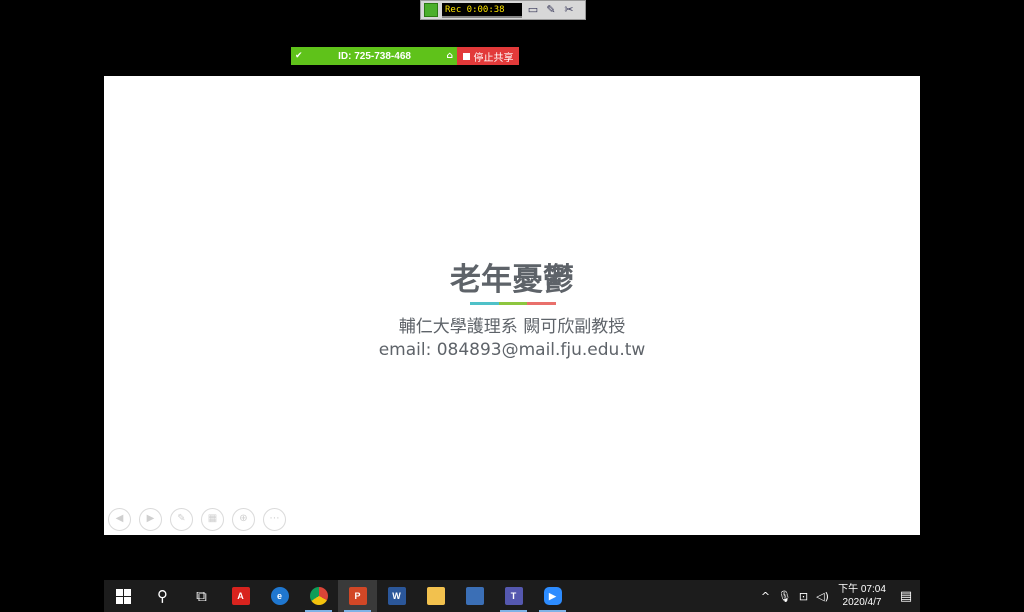 Image resolution: width=1024 pixels, height=612 pixels. I want to click on acrobat-icon: A, so click(240, 596).